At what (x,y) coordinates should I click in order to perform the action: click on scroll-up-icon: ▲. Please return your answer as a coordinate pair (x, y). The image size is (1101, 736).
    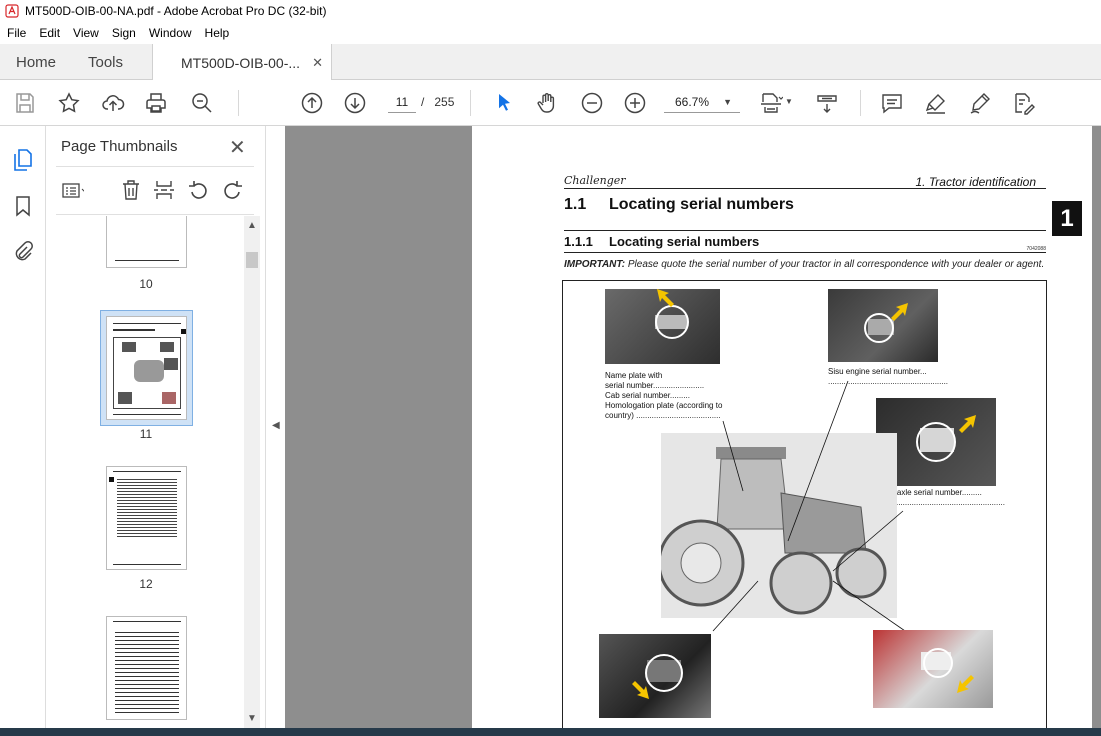
    Looking at the image, I should click on (252, 225).